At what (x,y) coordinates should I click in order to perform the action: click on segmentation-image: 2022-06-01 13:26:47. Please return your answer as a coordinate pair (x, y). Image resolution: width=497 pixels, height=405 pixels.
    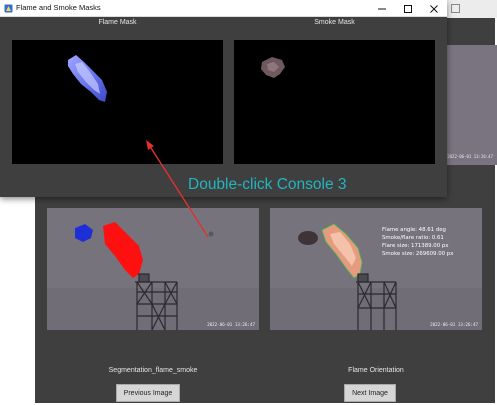
    Looking at the image, I should click on (153, 269).